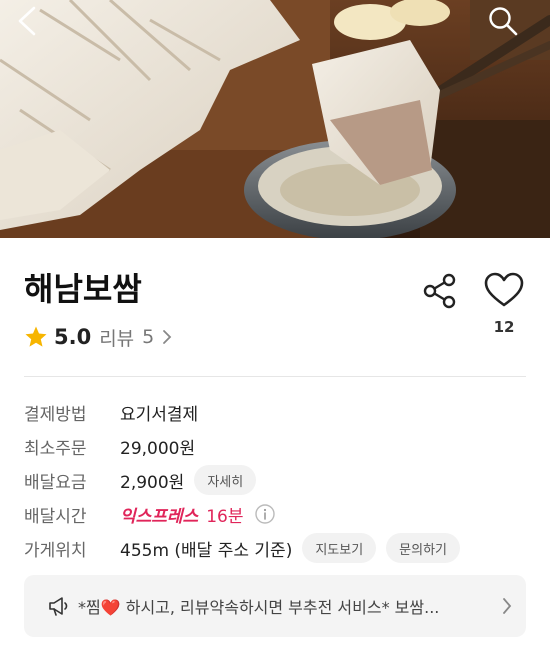 This screenshot has width=550, height=648. What do you see at coordinates (504, 327) in the screenshot?
I see `like-count: 12` at bounding box center [504, 327].